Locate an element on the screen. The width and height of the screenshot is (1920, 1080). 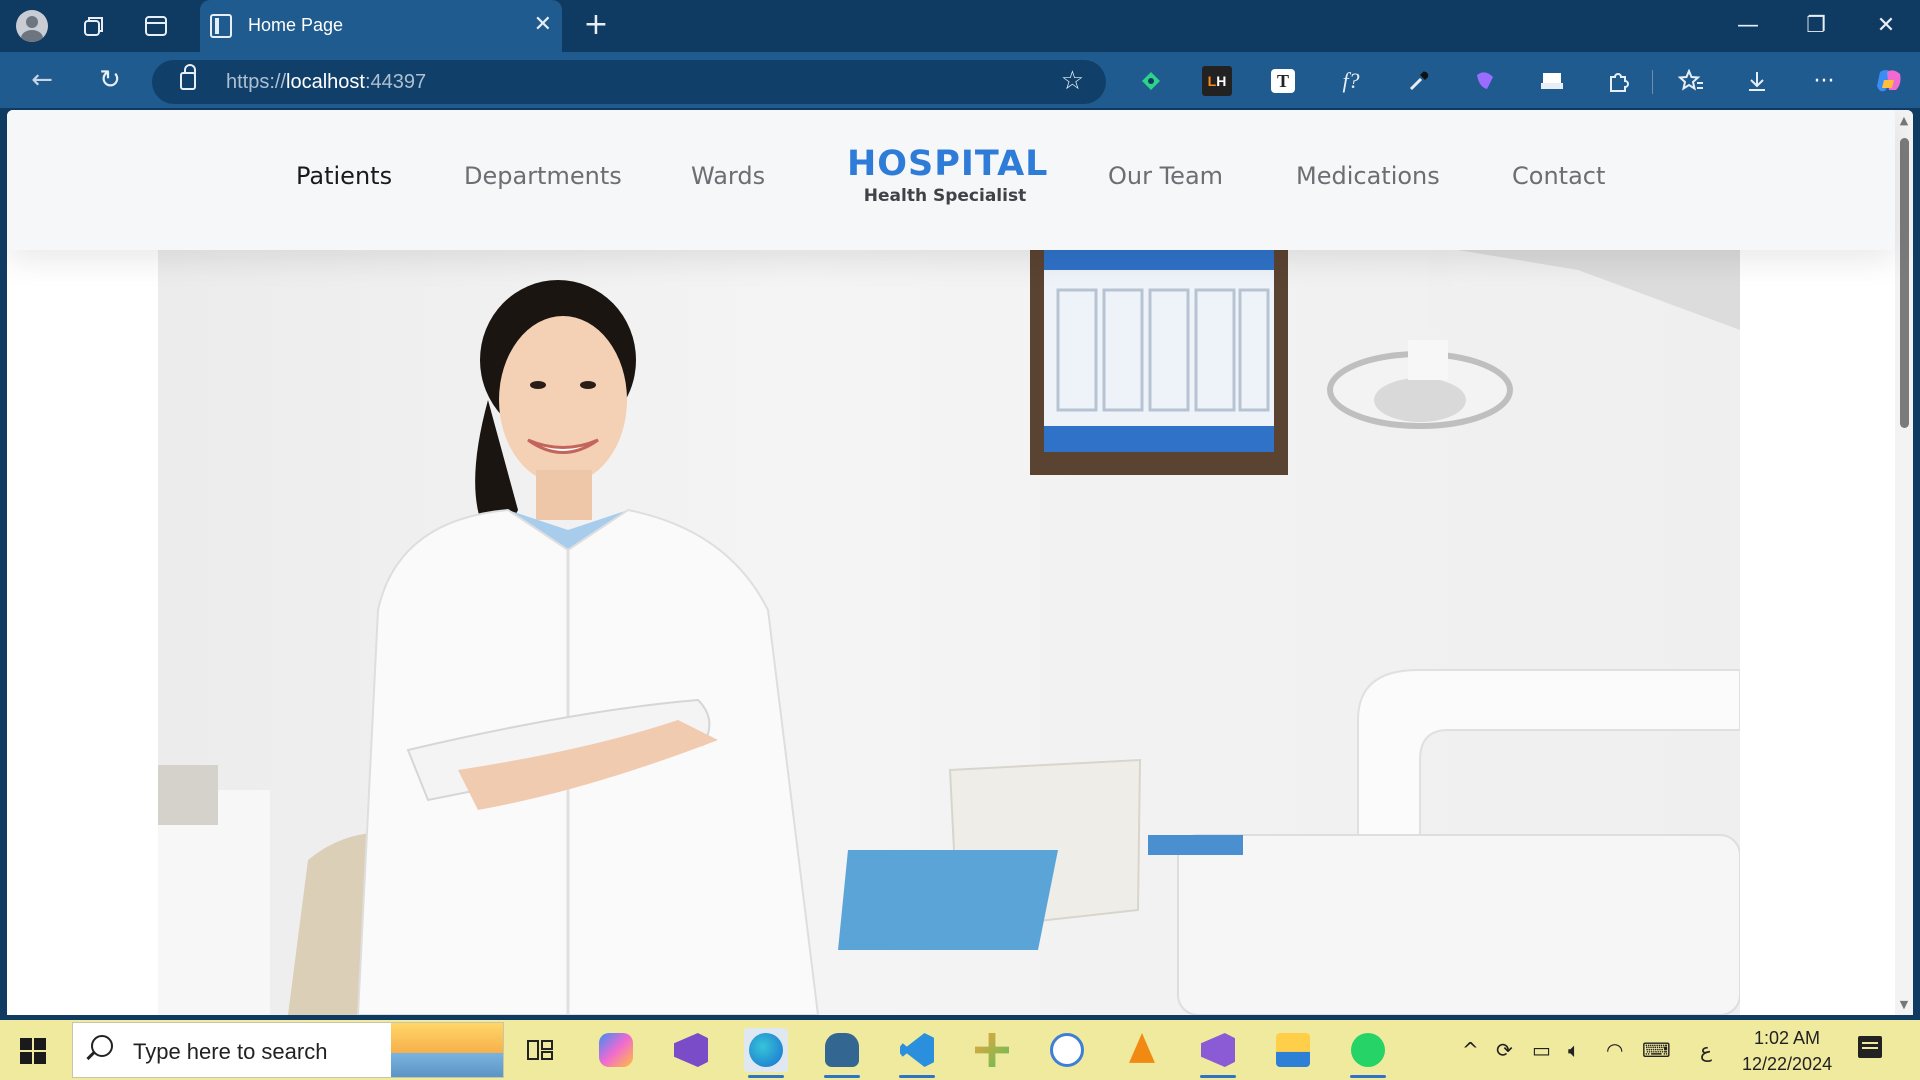
url-port: :44397 is located at coordinates (395, 82).